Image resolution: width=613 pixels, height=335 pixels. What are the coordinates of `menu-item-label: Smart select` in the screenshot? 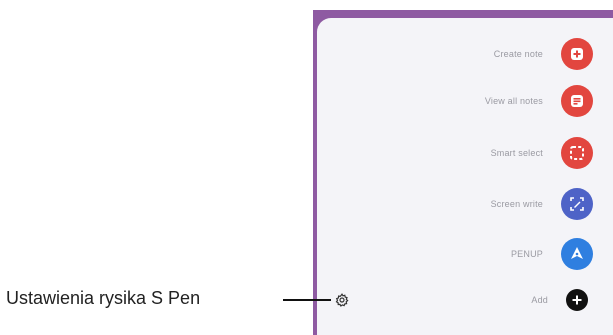 It's located at (516, 153).